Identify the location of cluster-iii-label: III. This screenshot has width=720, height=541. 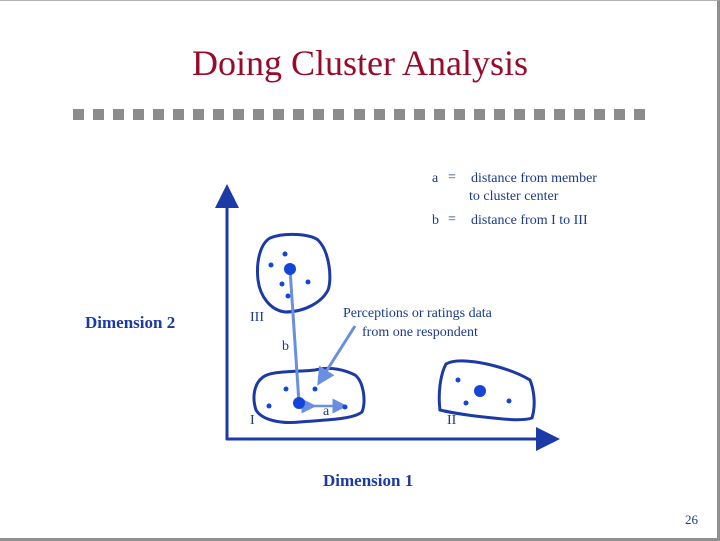
(257, 317).